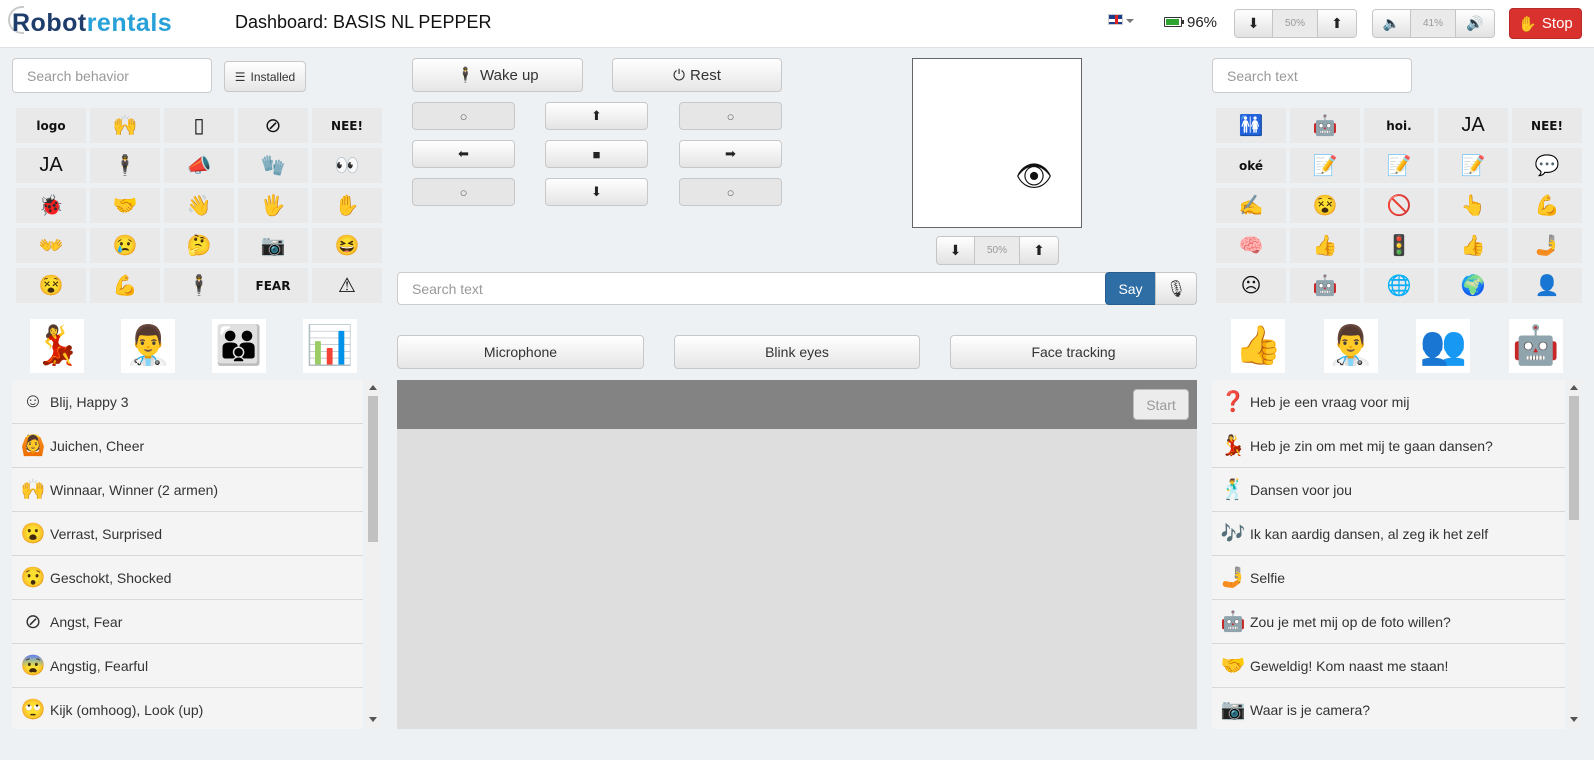  Describe the element at coordinates (1392, 23) in the screenshot. I see `volume-down-button: 🔈` at that location.